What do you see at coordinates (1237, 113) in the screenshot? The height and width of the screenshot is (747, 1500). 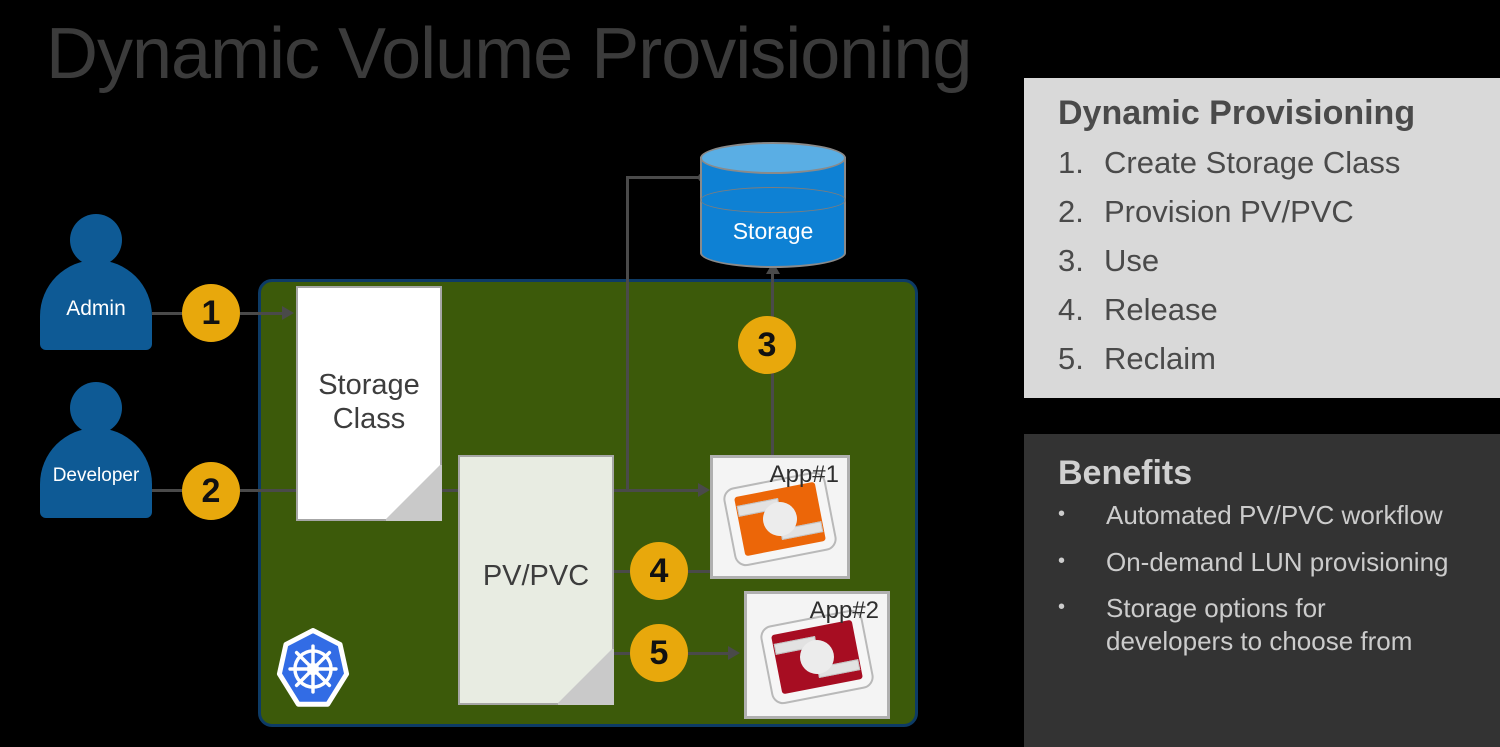 I see `panel-dynamic-heading: Dynamic Provisioning` at bounding box center [1237, 113].